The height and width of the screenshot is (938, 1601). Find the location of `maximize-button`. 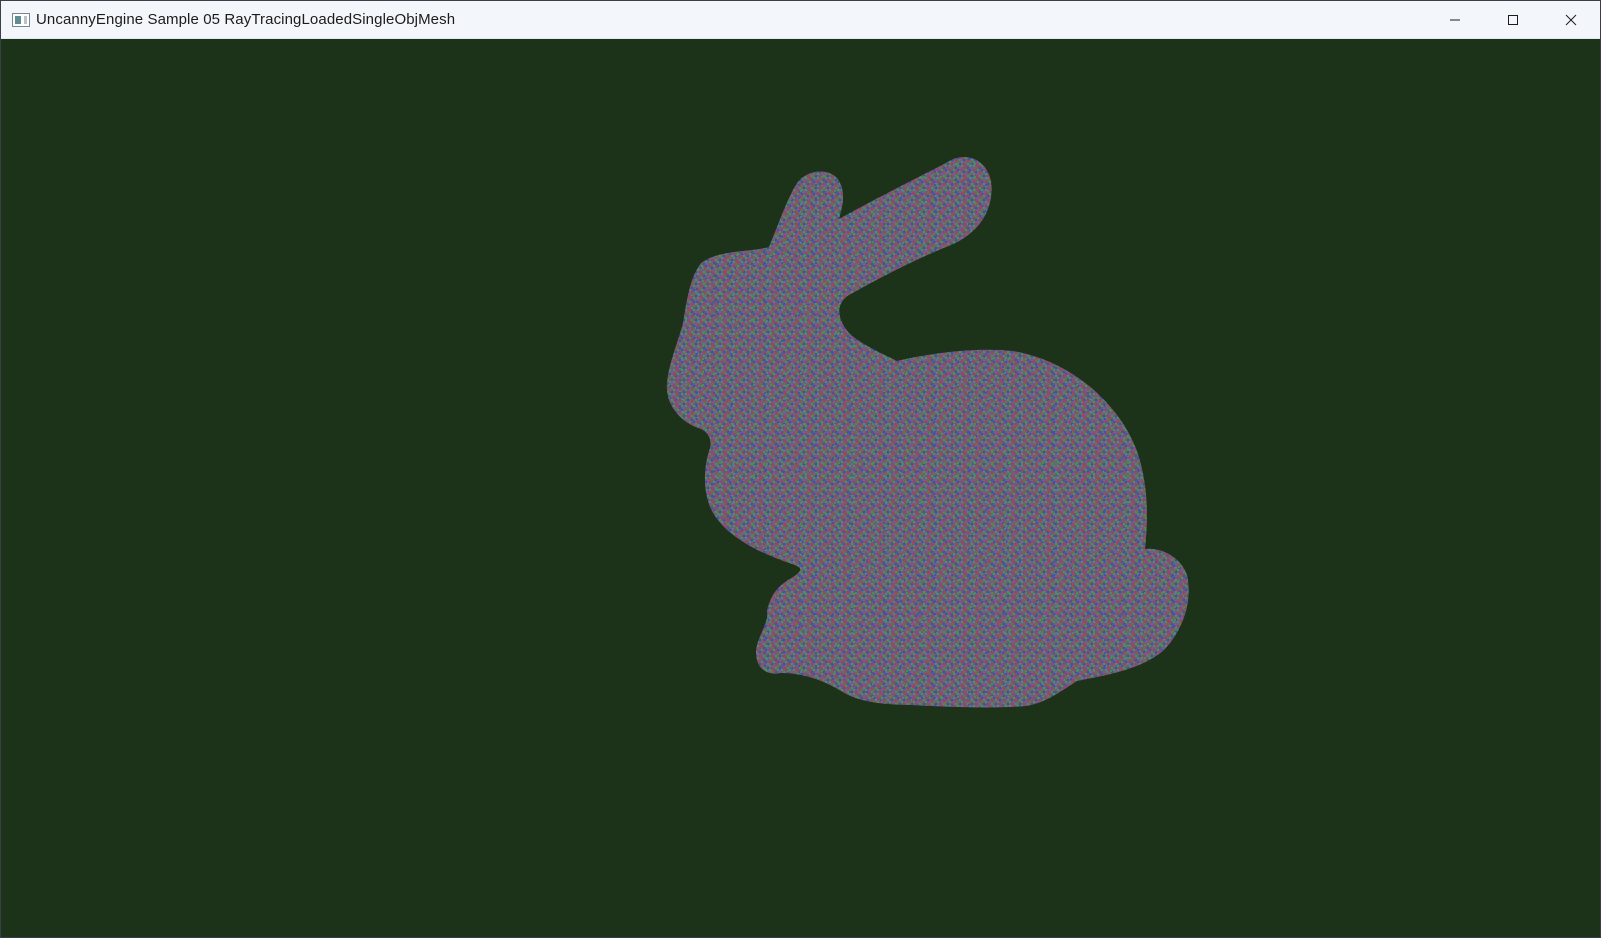

maximize-button is located at coordinates (1513, 20).